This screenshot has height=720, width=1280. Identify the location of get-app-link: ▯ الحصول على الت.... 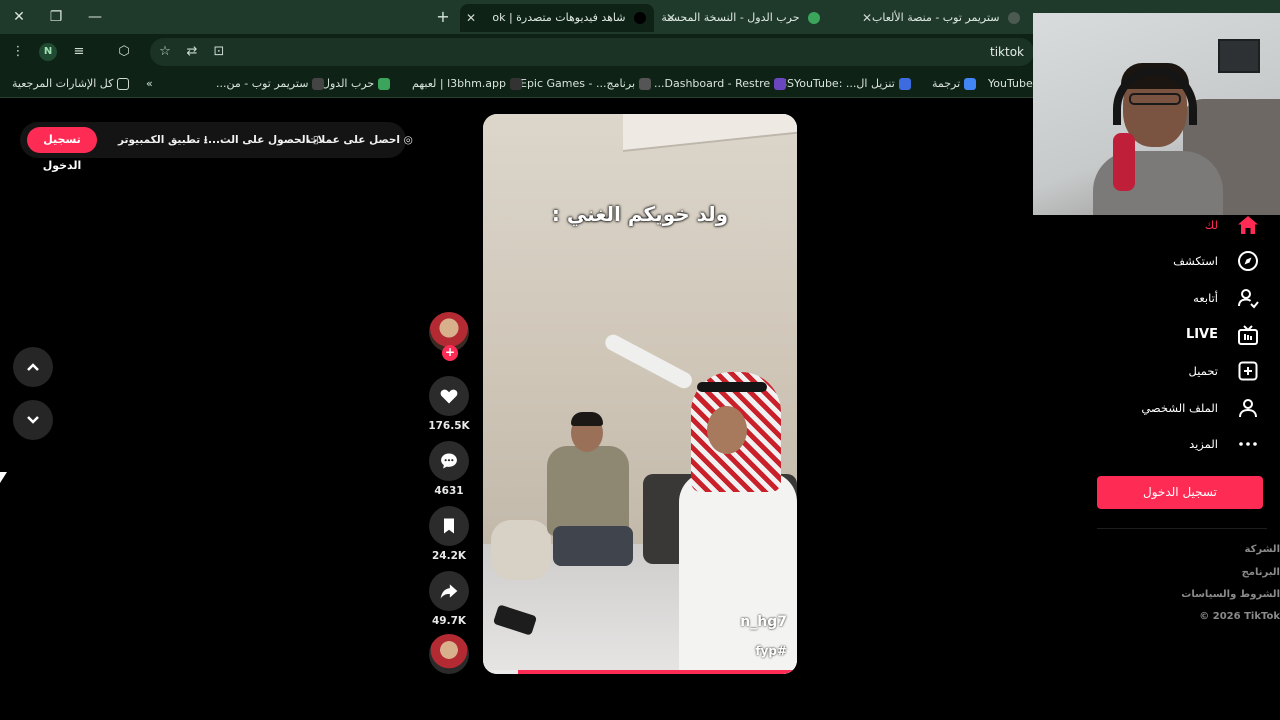
(263, 140).